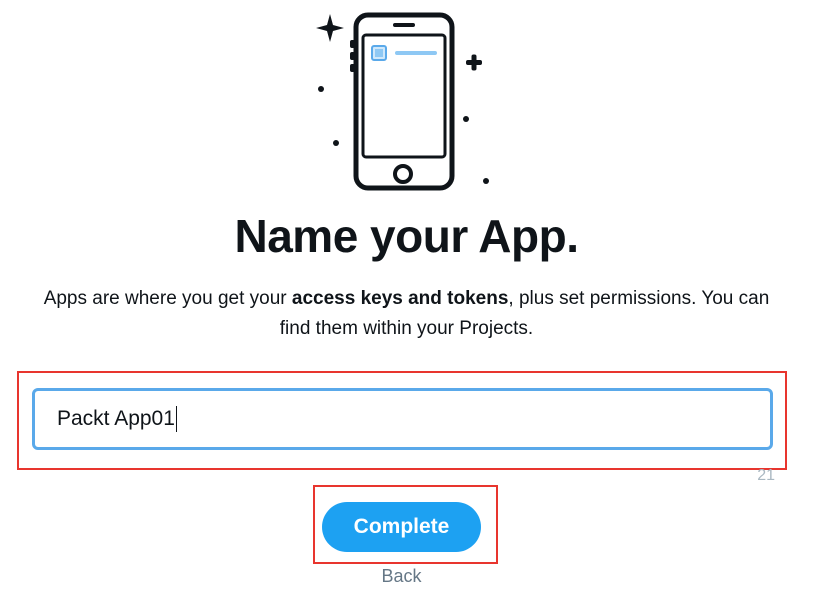 The width and height of the screenshot is (813, 593). What do you see at coordinates (401, 576) in the screenshot?
I see `back-link: Back` at bounding box center [401, 576].